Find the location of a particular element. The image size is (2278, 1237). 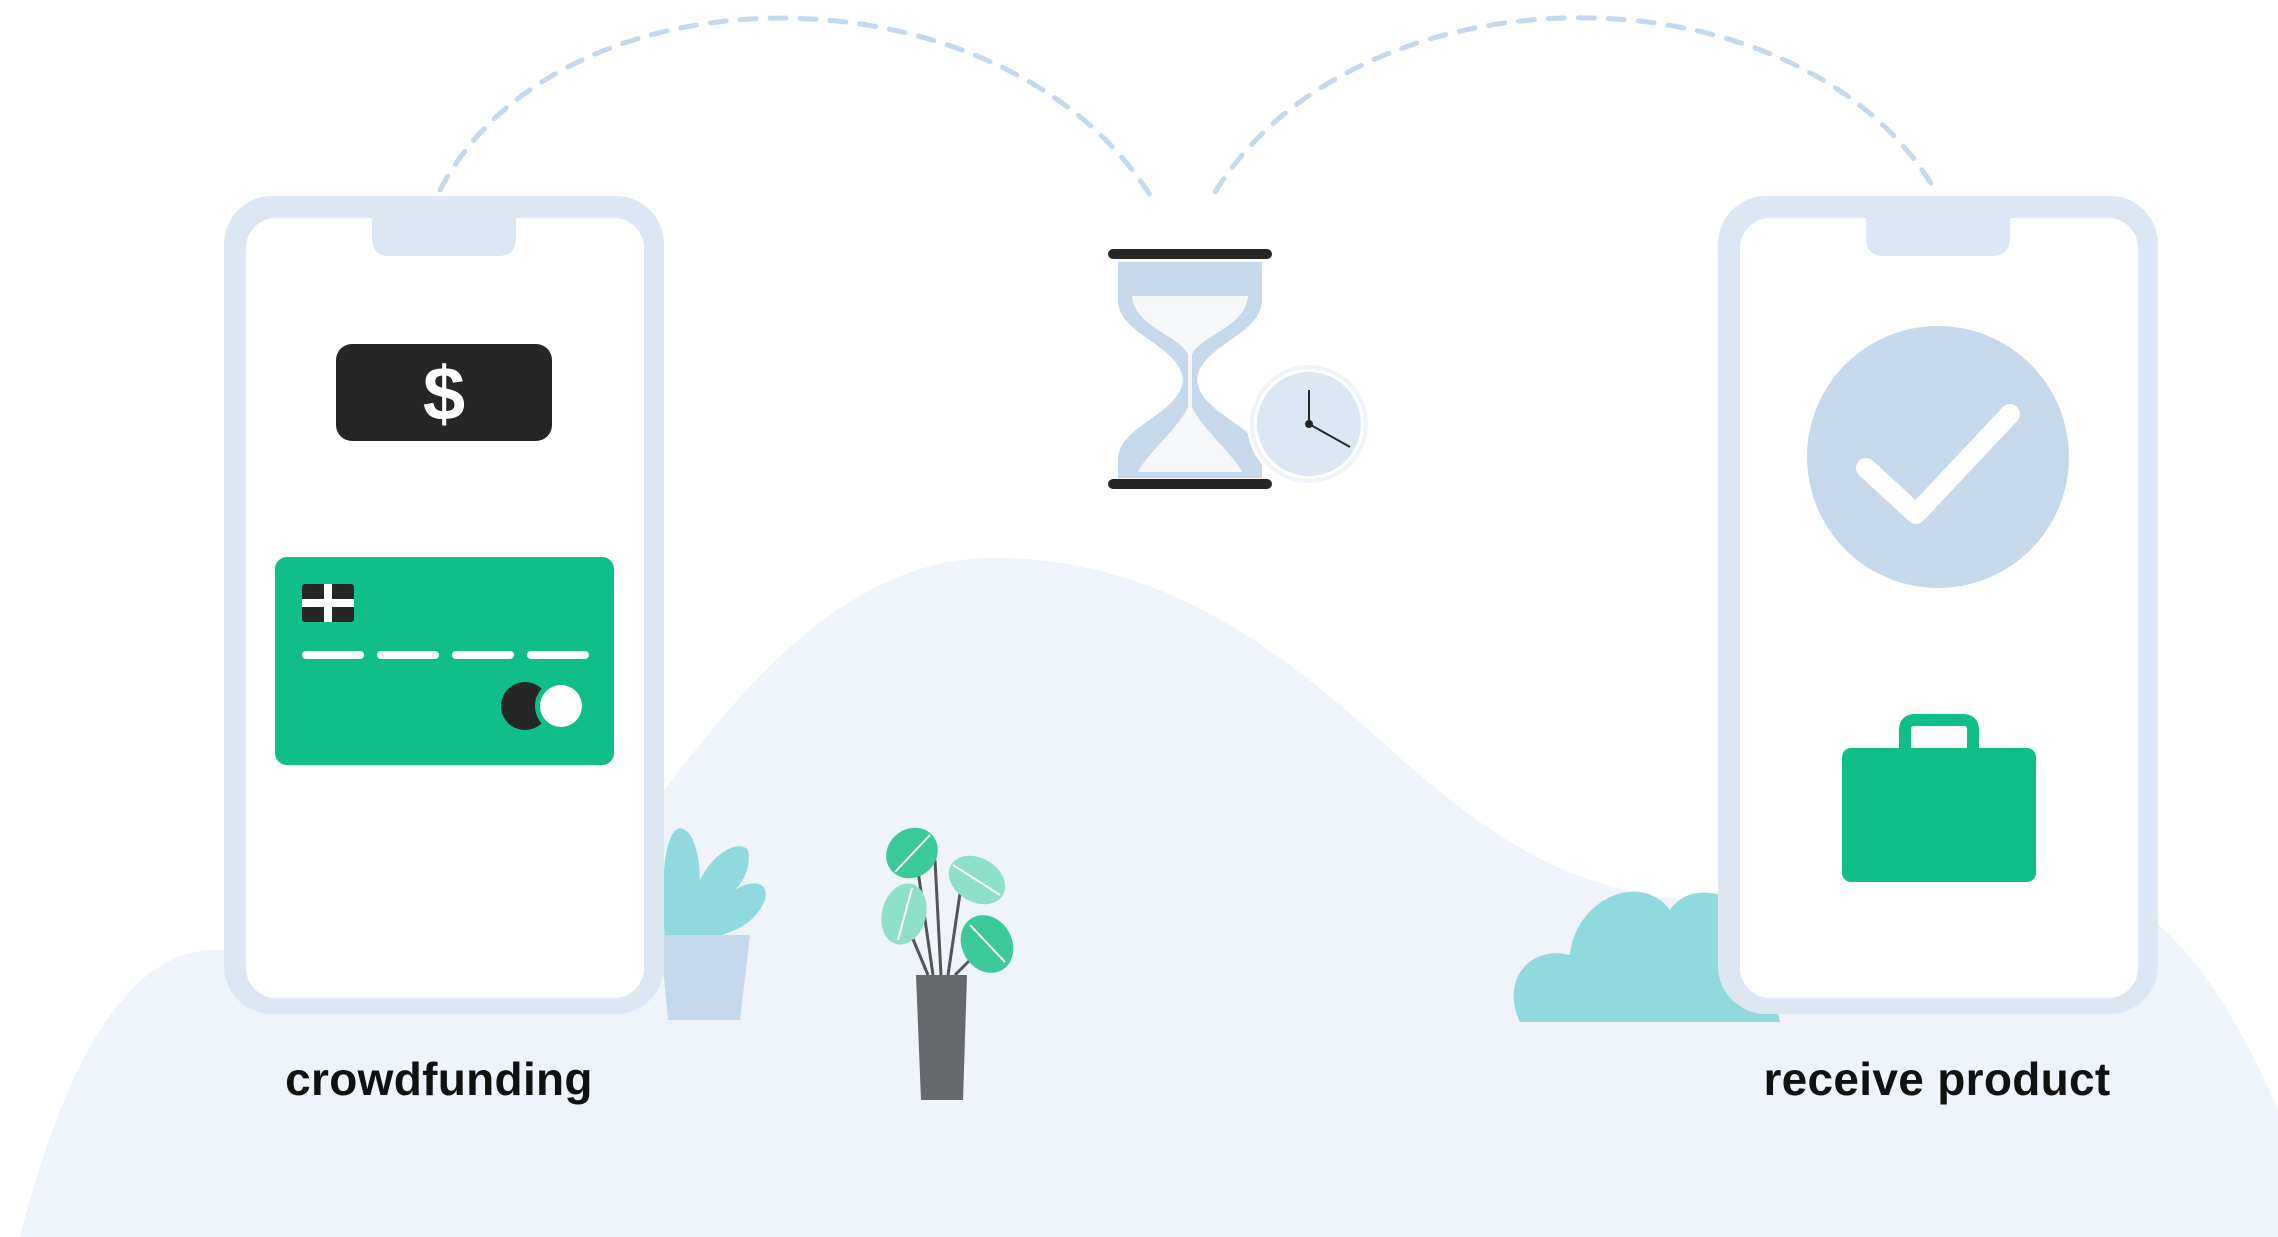

credit-card-icon is located at coordinates (444, 661).